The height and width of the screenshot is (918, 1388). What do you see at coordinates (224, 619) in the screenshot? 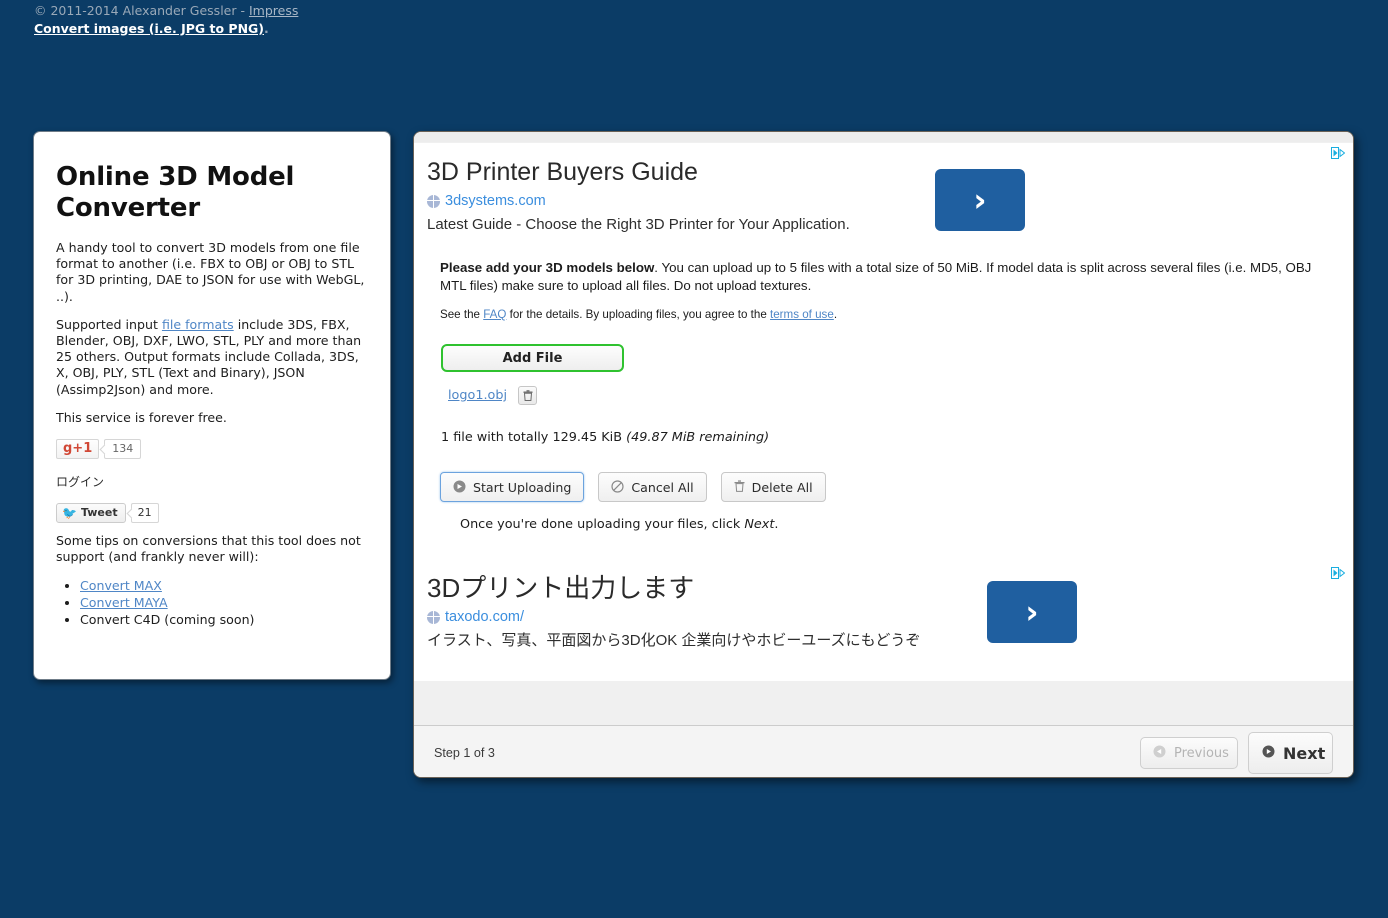
I see `list-item: Convert C4D (coming soon)` at bounding box center [224, 619].